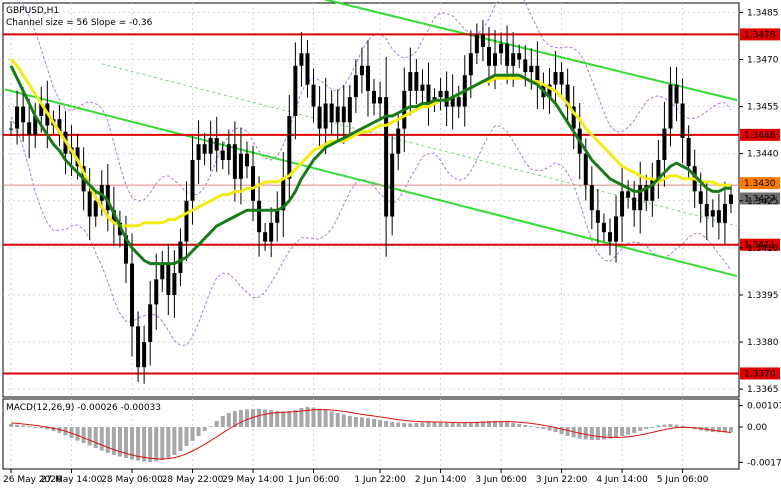 The image size is (781, 489). I want to click on time-tick-label: 5 Jun 06:00, so click(683, 480).